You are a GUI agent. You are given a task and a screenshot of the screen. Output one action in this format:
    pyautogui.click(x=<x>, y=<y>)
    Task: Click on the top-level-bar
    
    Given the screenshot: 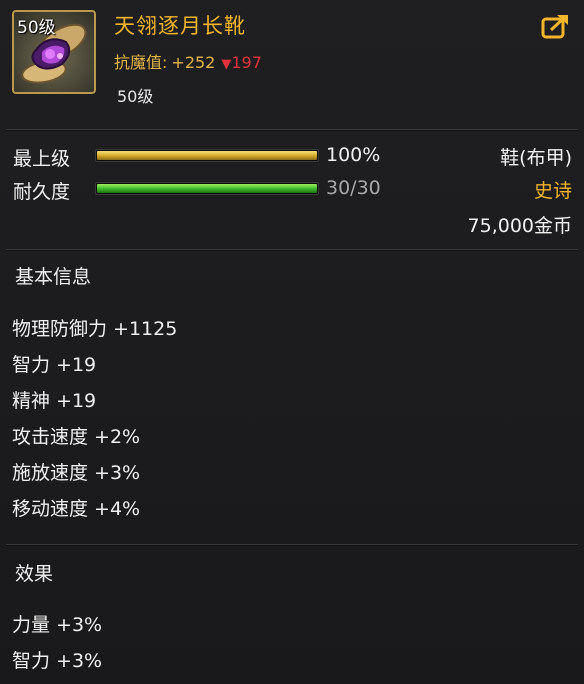 What is the action you would take?
    pyautogui.click(x=207, y=155)
    